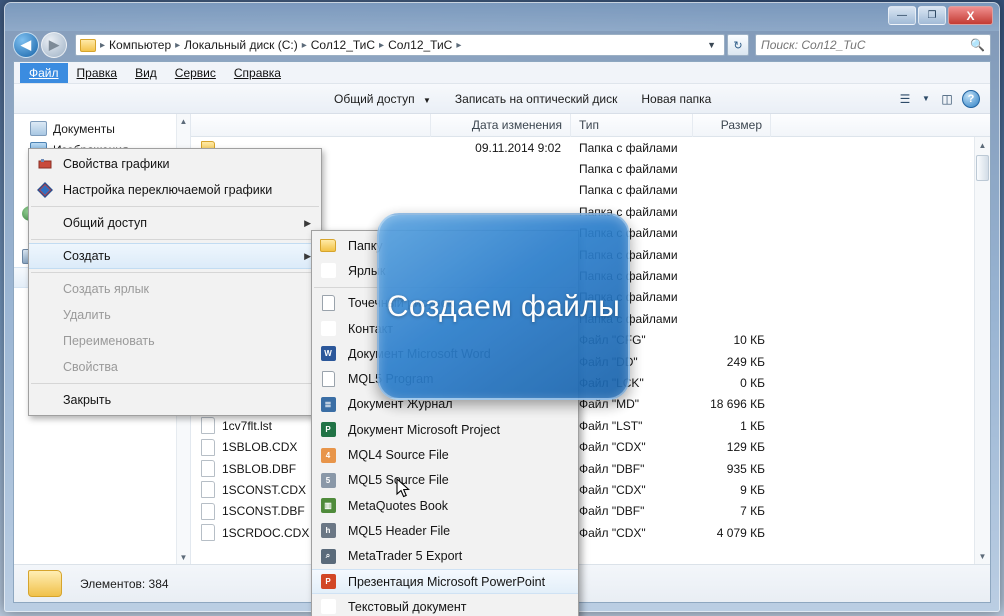 Image resolution: width=1004 pixels, height=616 pixels. I want to click on close-button: X, so click(970, 15).